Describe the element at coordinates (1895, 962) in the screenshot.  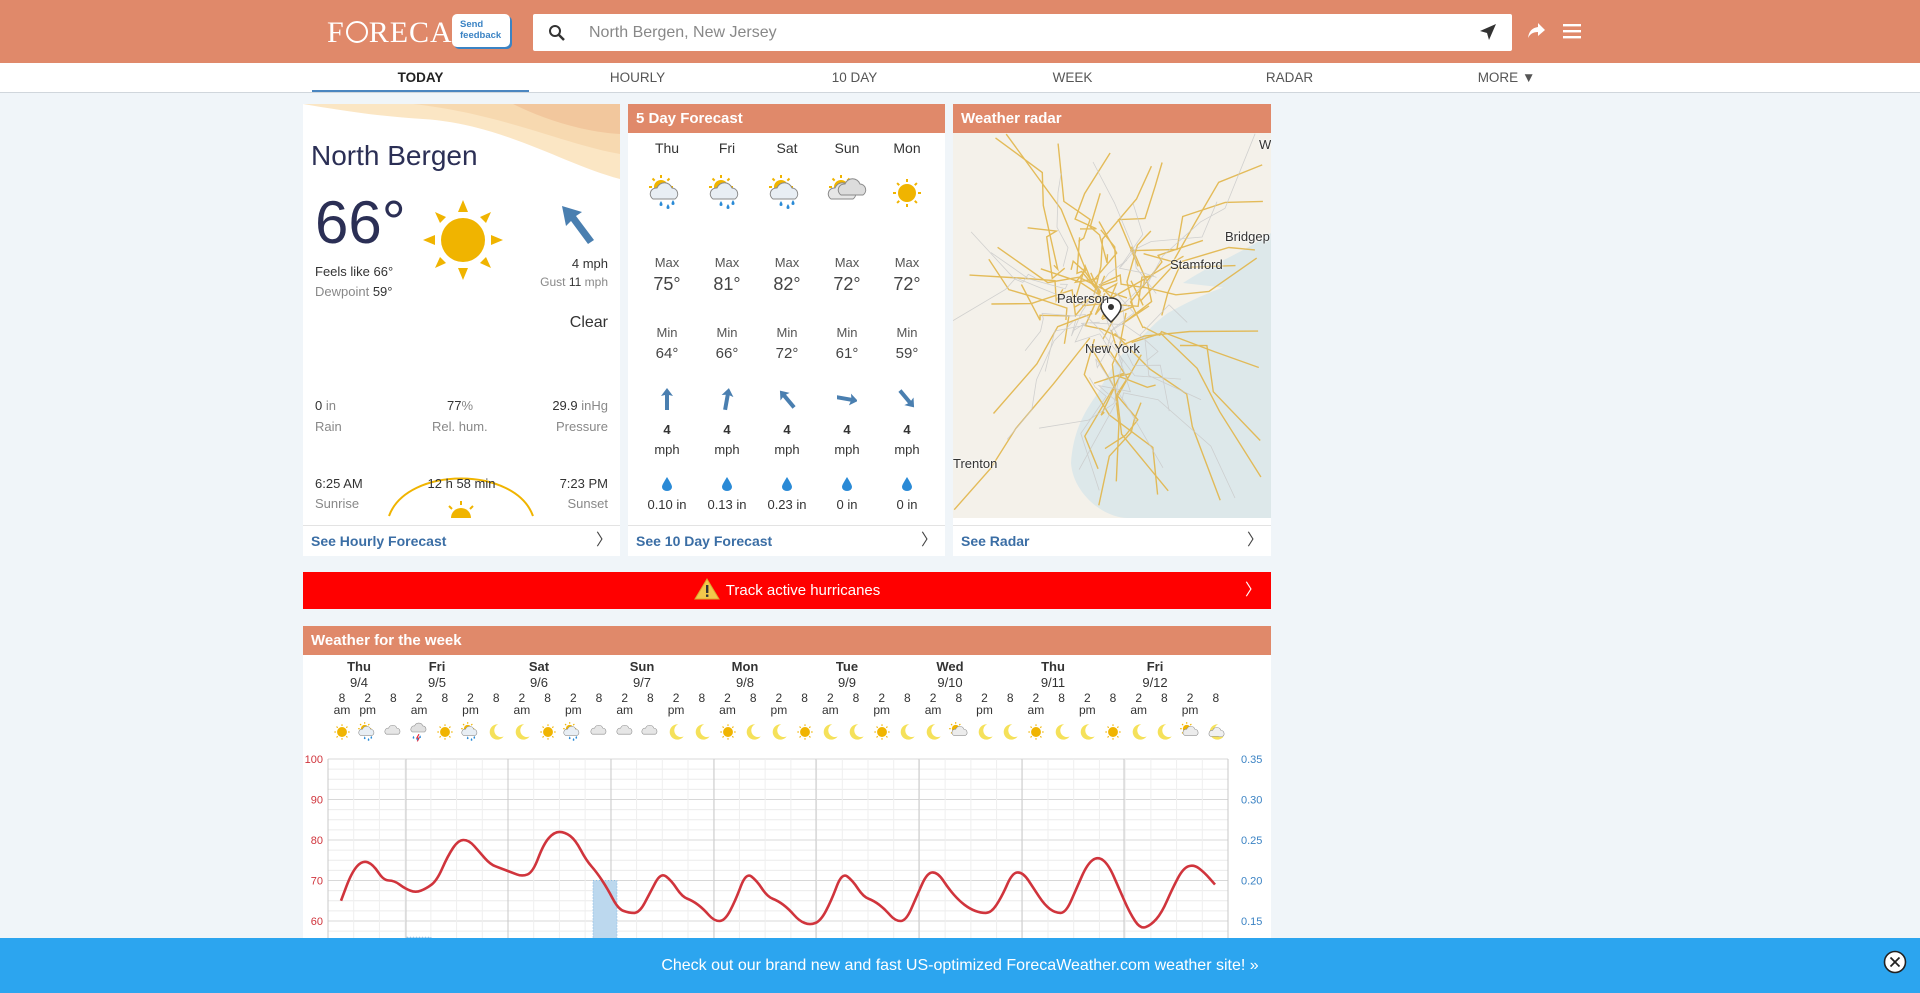
I see `close-icon` at that location.